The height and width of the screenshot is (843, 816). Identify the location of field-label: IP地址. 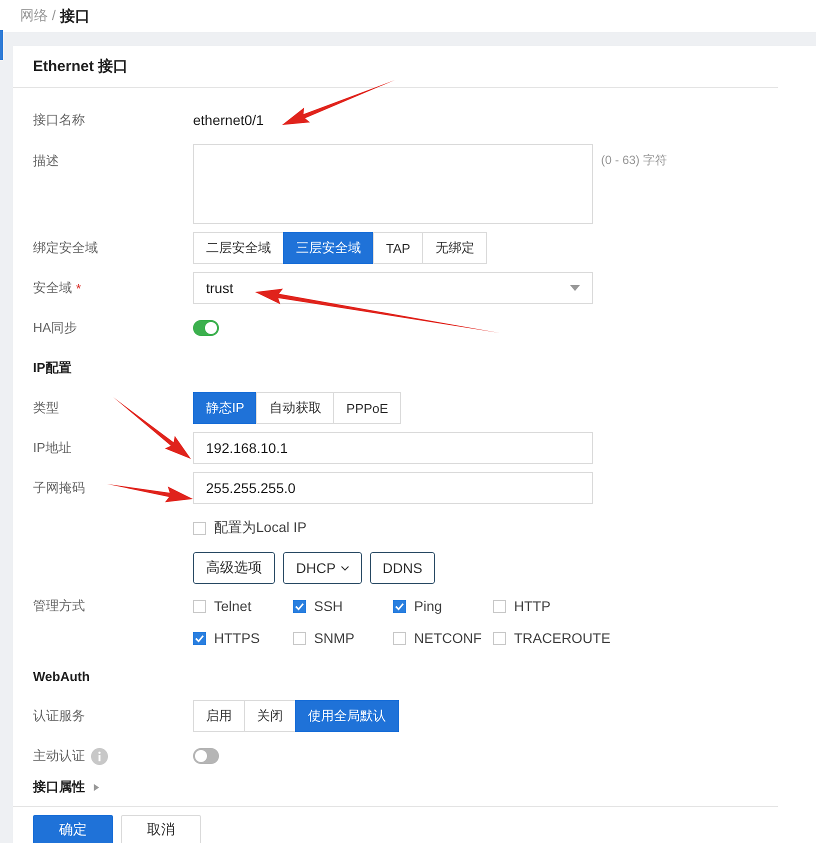
(52, 448).